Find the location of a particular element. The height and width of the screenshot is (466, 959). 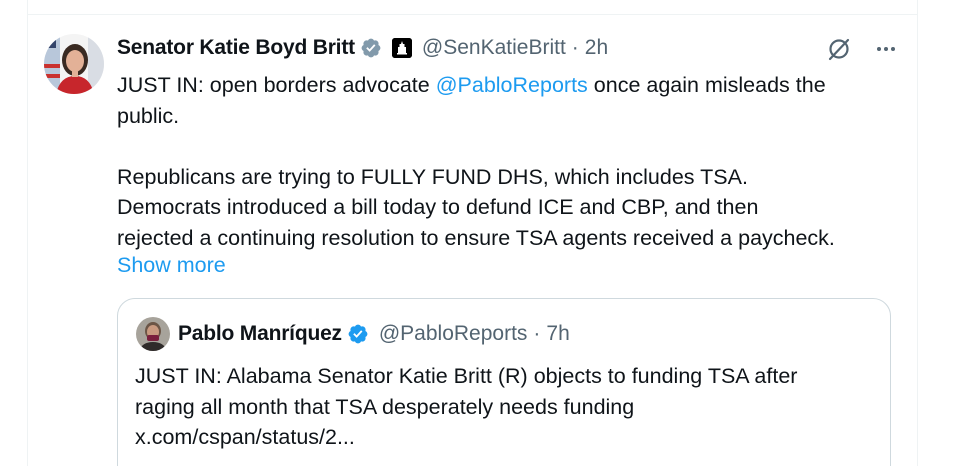

quote-author-handle: @PabloReports is located at coordinates (453, 333).